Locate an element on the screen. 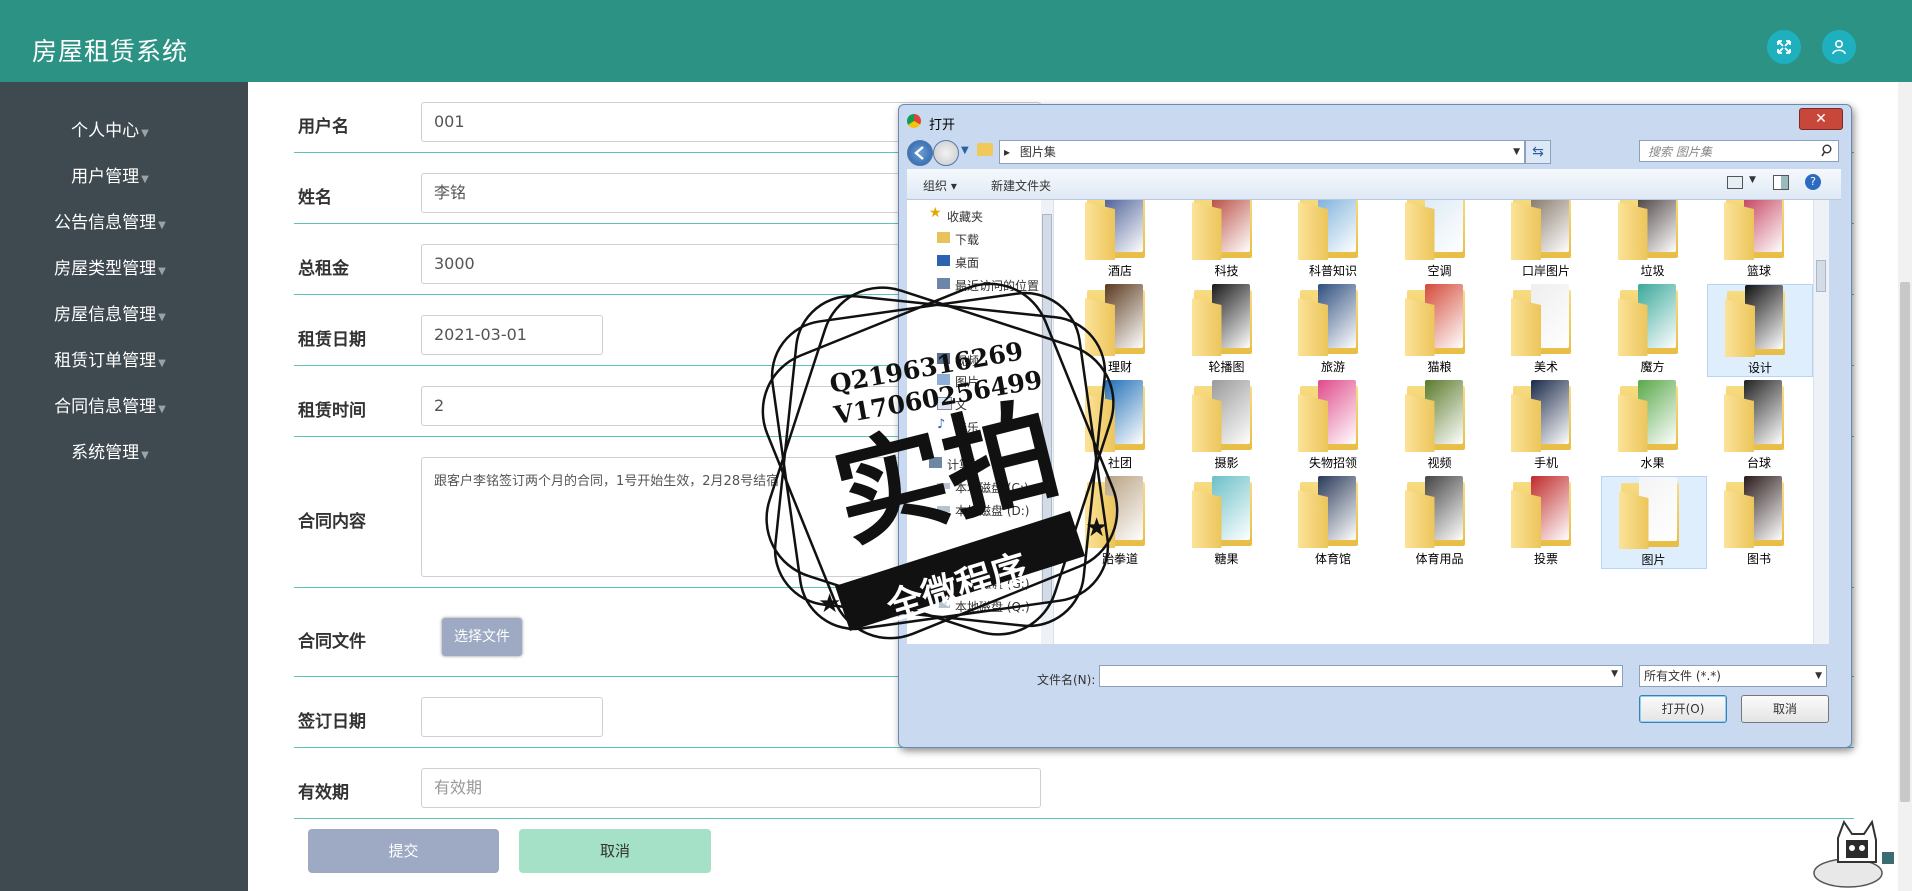 The height and width of the screenshot is (891, 1912). folder-item: 魔方 is located at coordinates (1653, 329).